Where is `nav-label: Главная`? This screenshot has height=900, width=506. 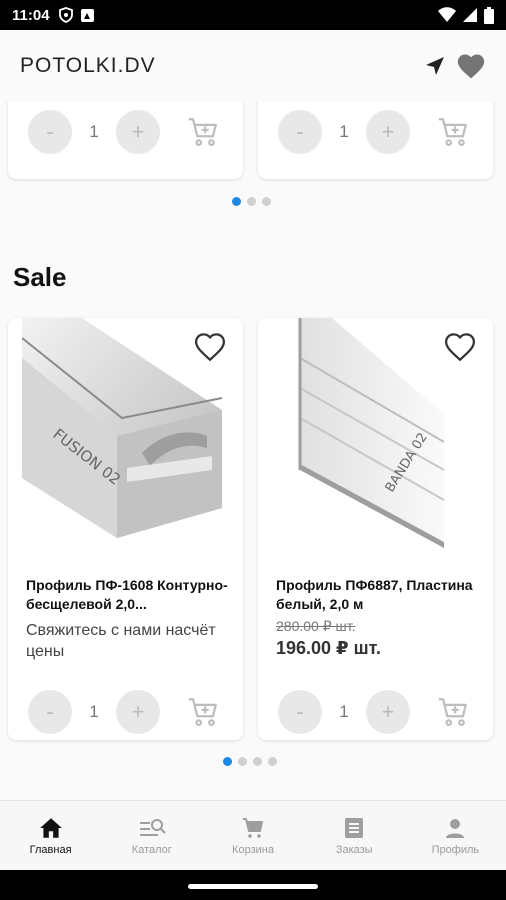
nav-label: Главная is located at coordinates (50, 849).